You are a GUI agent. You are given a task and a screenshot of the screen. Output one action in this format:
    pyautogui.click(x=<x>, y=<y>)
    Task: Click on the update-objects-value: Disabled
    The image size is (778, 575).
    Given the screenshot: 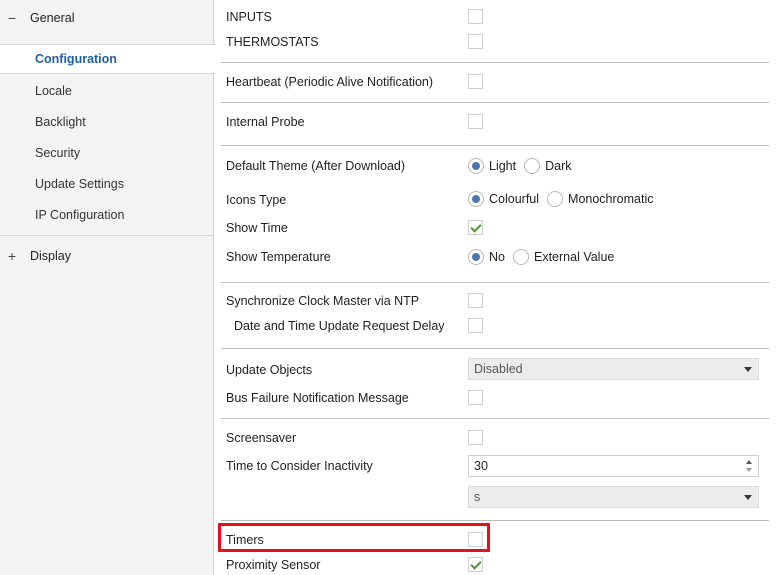 What is the action you would take?
    pyautogui.click(x=498, y=369)
    